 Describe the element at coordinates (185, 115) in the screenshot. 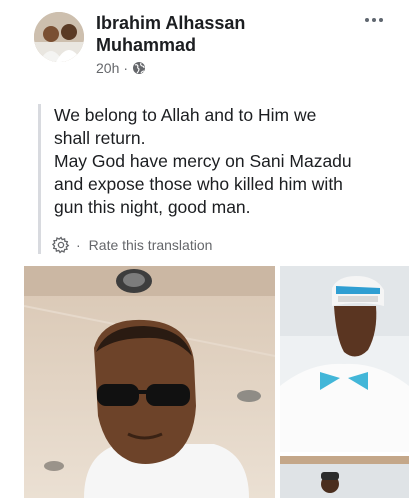

I see `post-text-line: We belong to Allah and to Him we` at that location.